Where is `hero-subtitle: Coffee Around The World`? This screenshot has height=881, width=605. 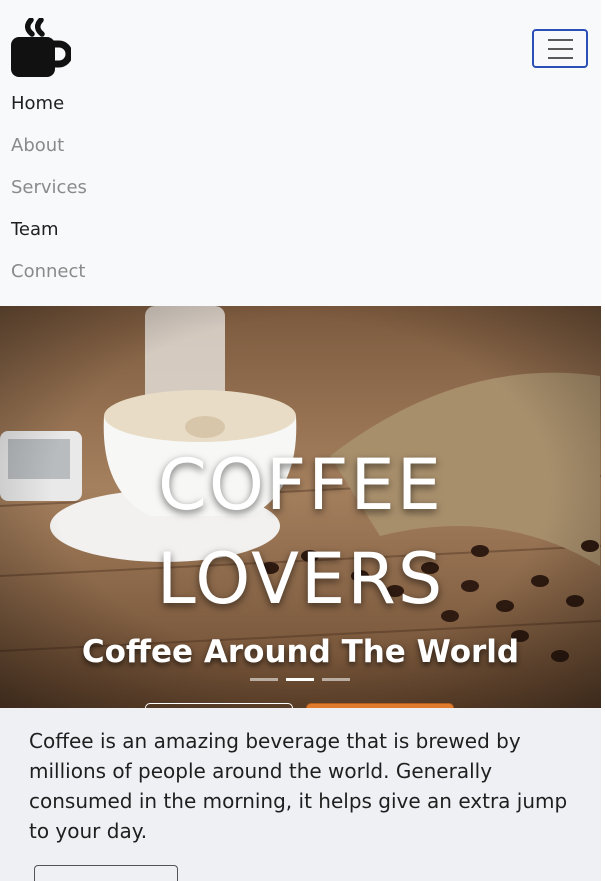
hero-subtitle: Coffee Around The World is located at coordinates (300, 652).